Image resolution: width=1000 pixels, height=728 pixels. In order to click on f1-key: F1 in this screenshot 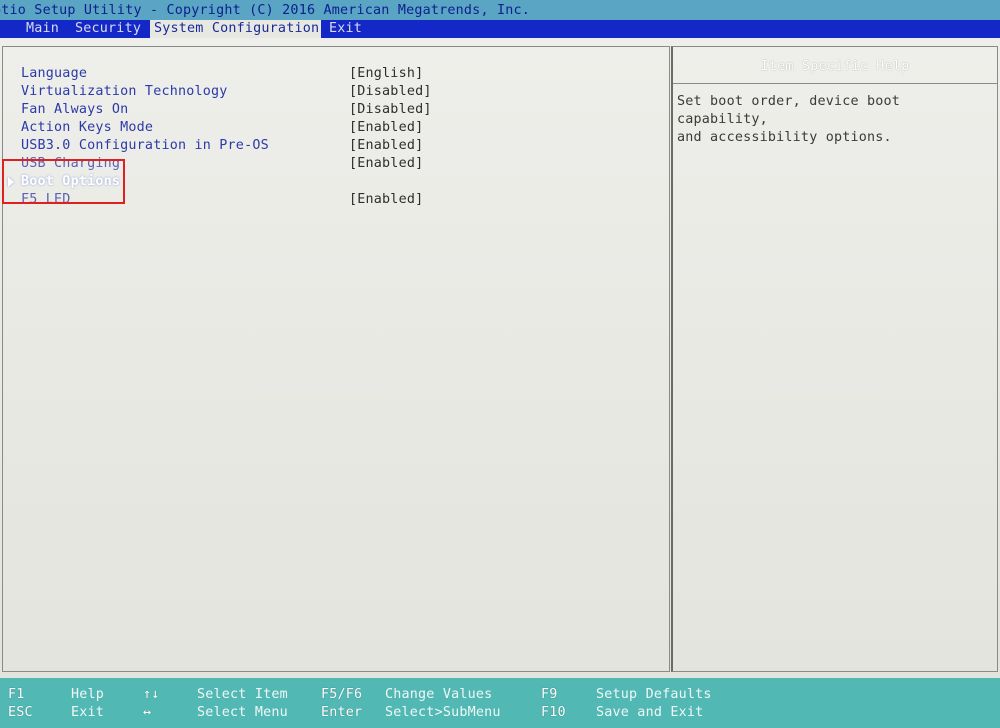, I will do `click(16, 694)`.